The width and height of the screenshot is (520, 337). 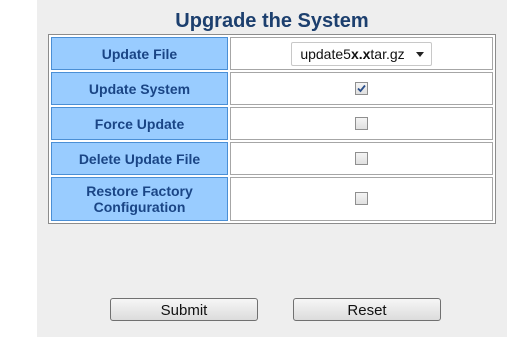 I want to click on row-delete-update-file: Delete Update File, so click(x=272, y=158).